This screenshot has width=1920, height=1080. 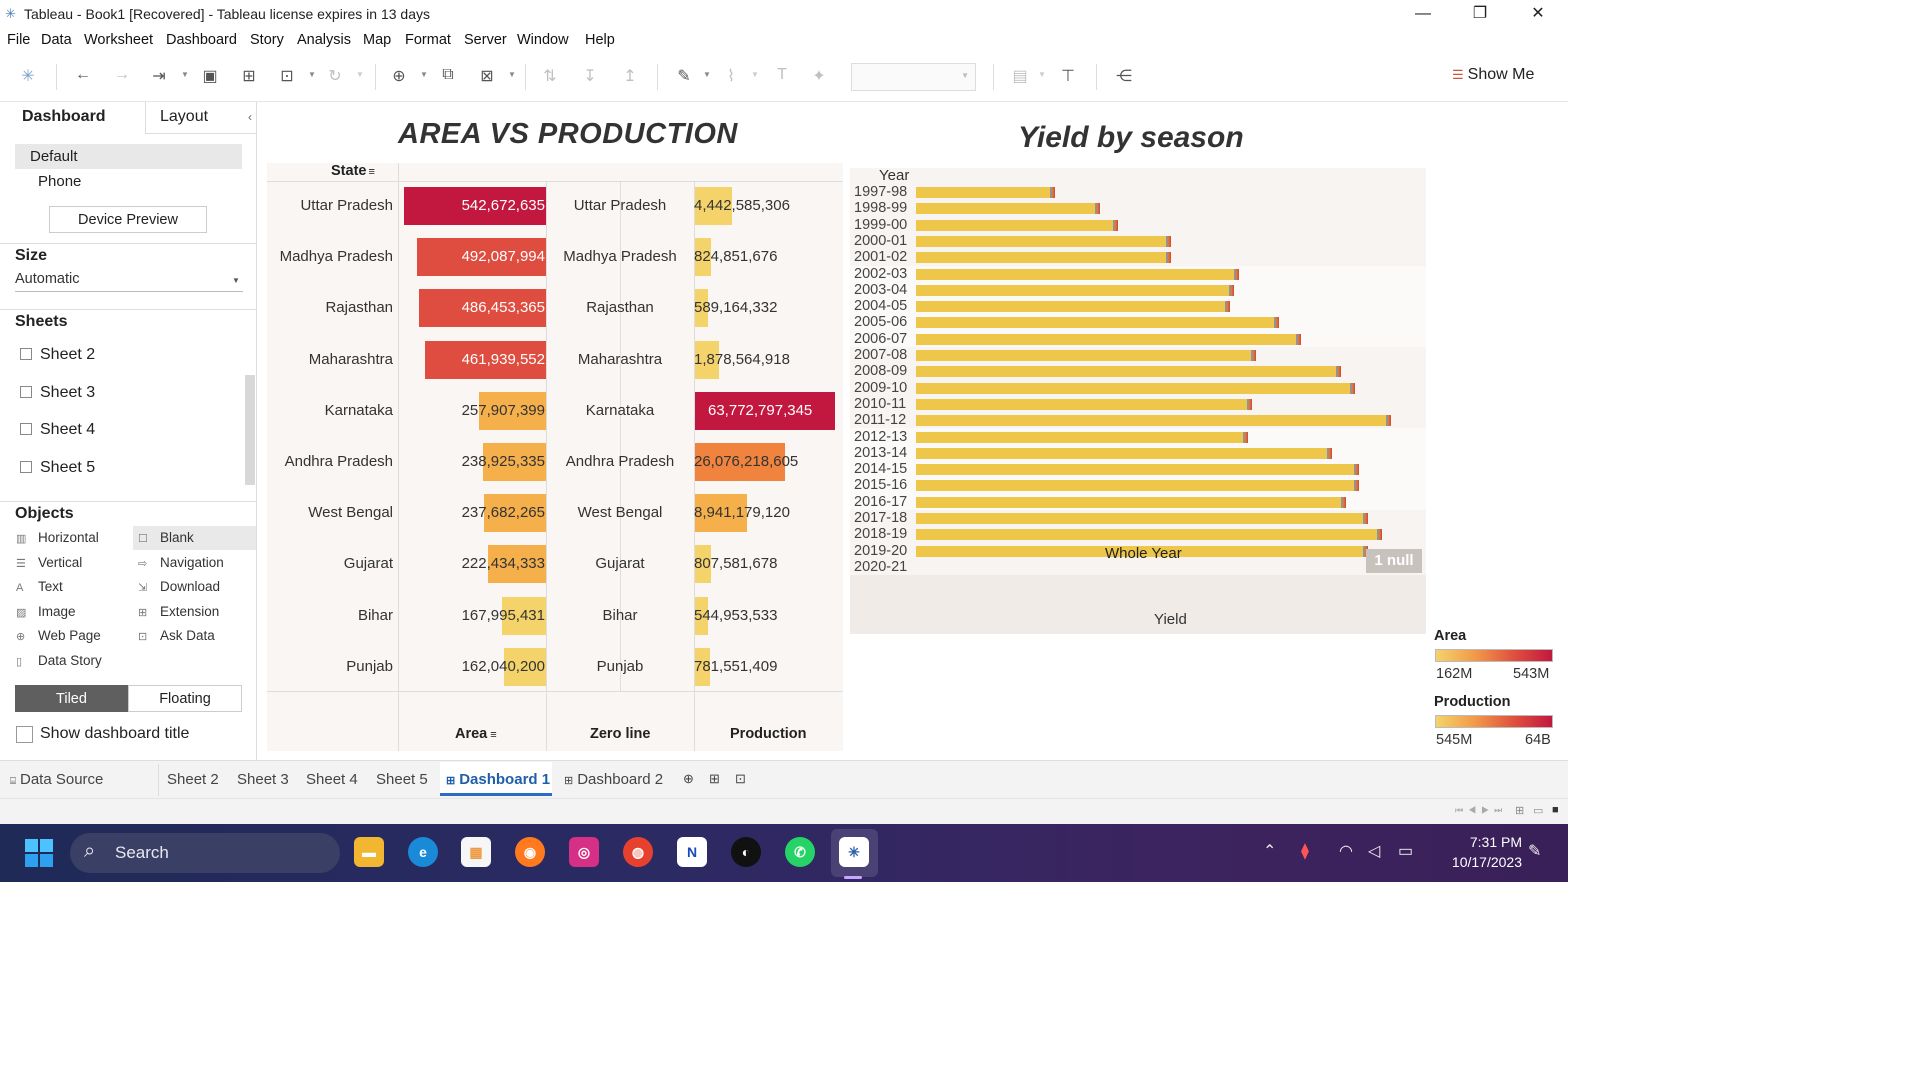 I want to click on object-web-page: ⊕ Web Page, so click(x=58, y=635).